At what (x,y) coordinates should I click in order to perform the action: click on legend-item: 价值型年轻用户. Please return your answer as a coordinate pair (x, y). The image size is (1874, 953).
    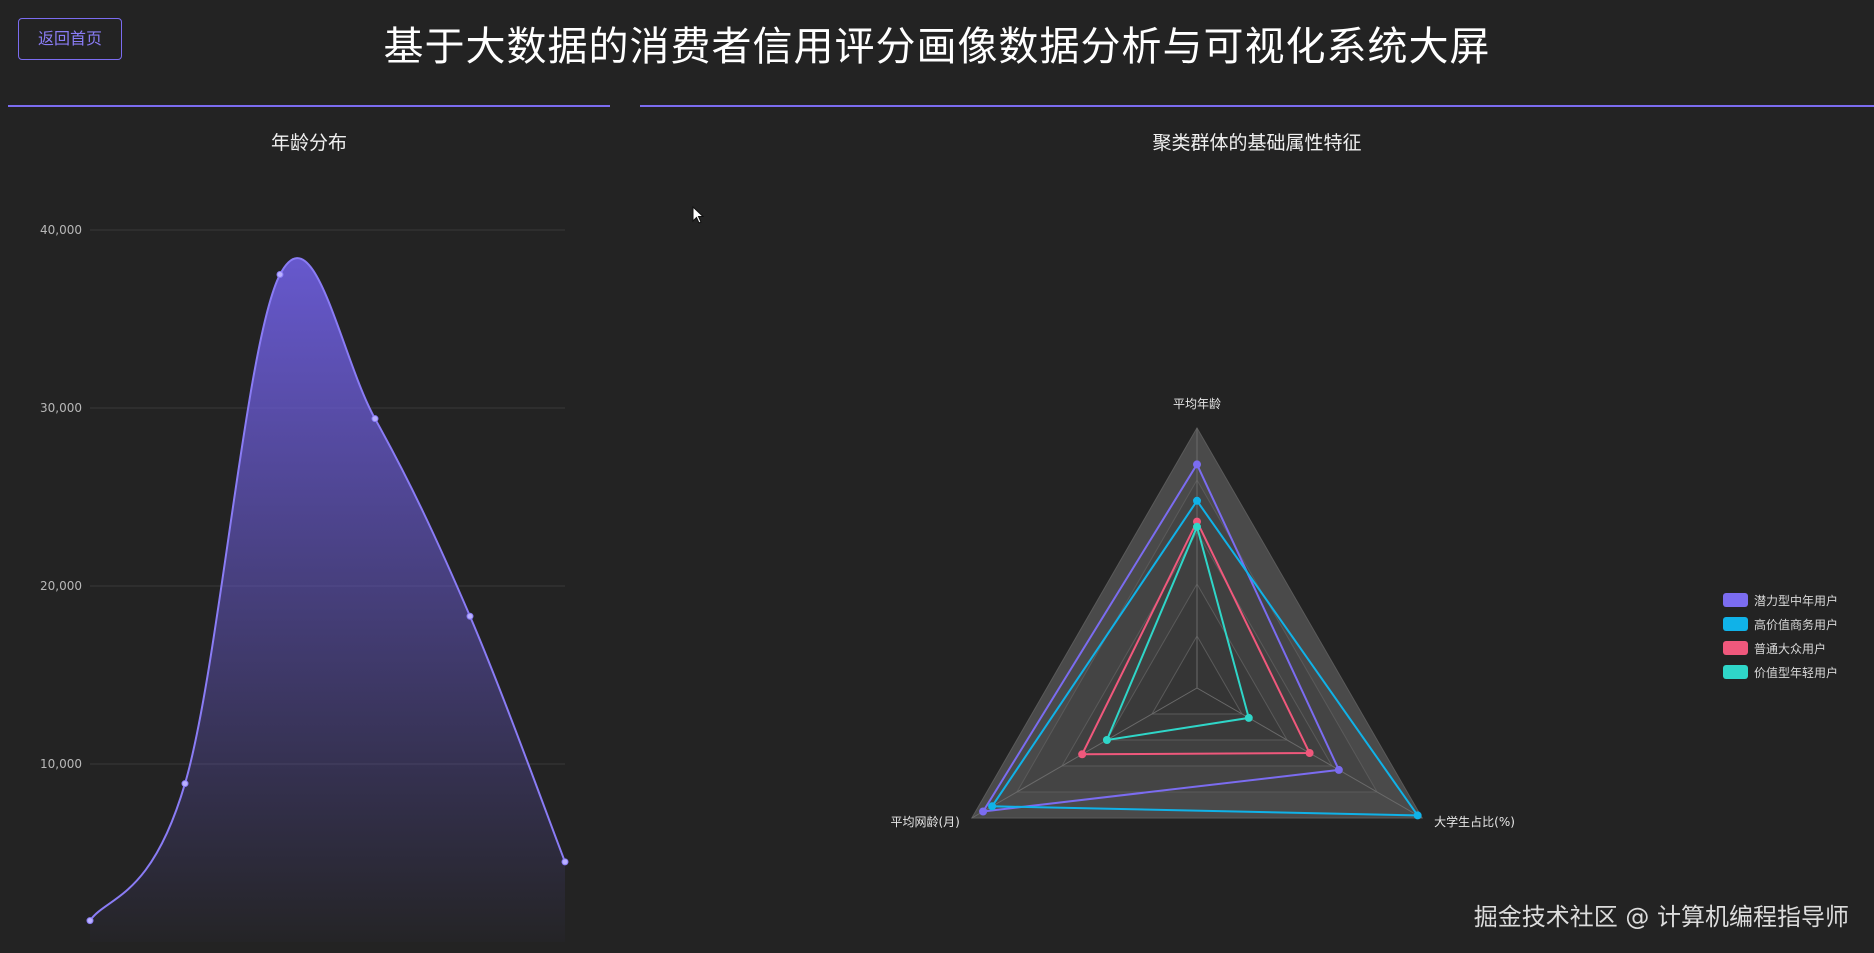
    Looking at the image, I should click on (1780, 672).